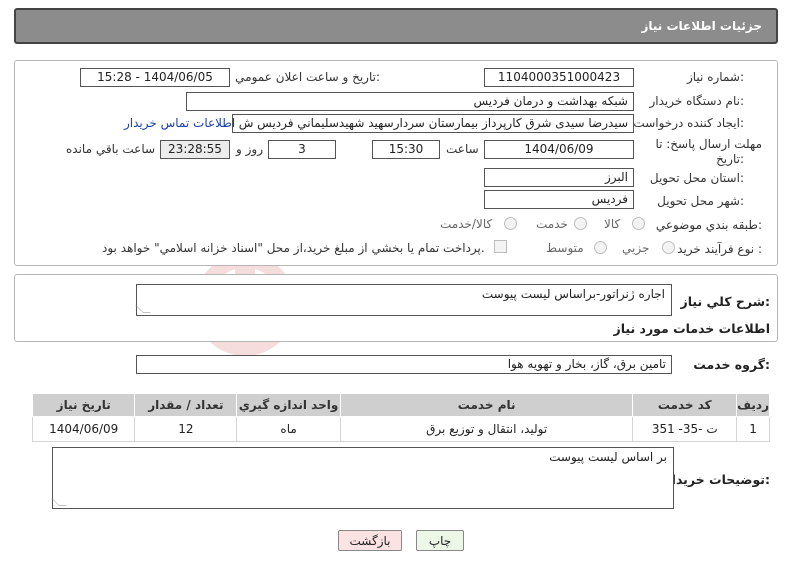  I want to click on summary-text: اجاره ژنراتور-براساس ليست پيوست, so click(573, 294).